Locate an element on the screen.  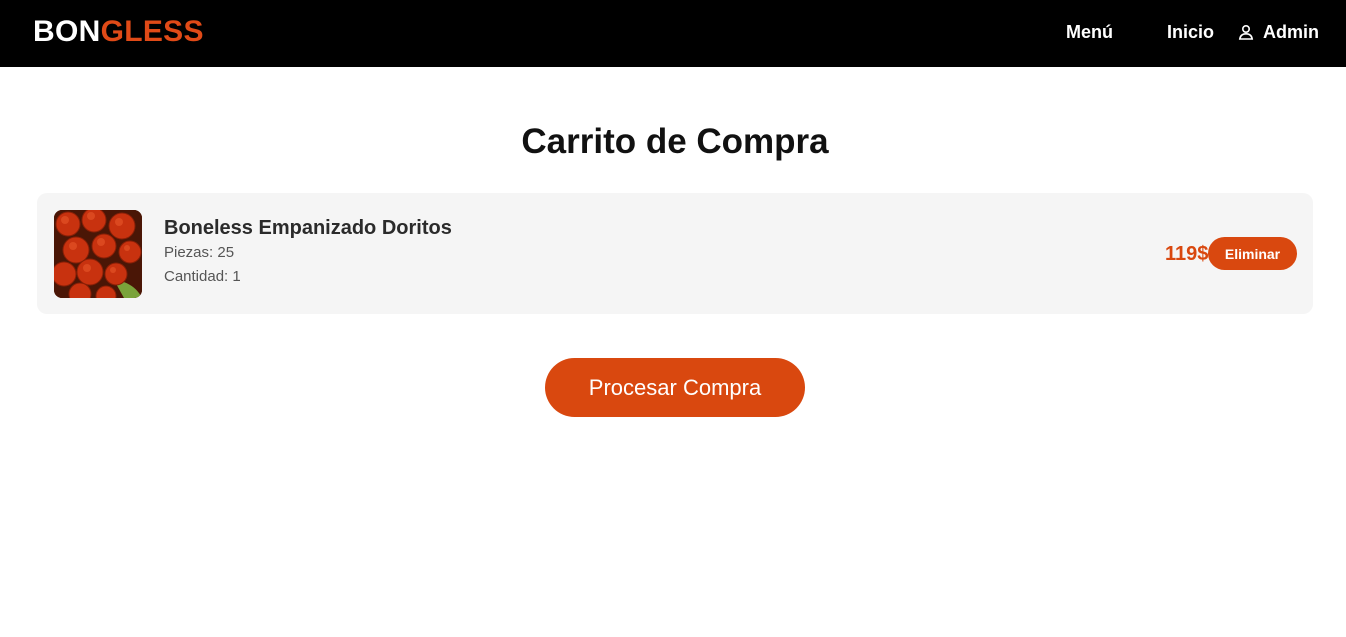
nav-link-menu: Menú is located at coordinates (1089, 32).